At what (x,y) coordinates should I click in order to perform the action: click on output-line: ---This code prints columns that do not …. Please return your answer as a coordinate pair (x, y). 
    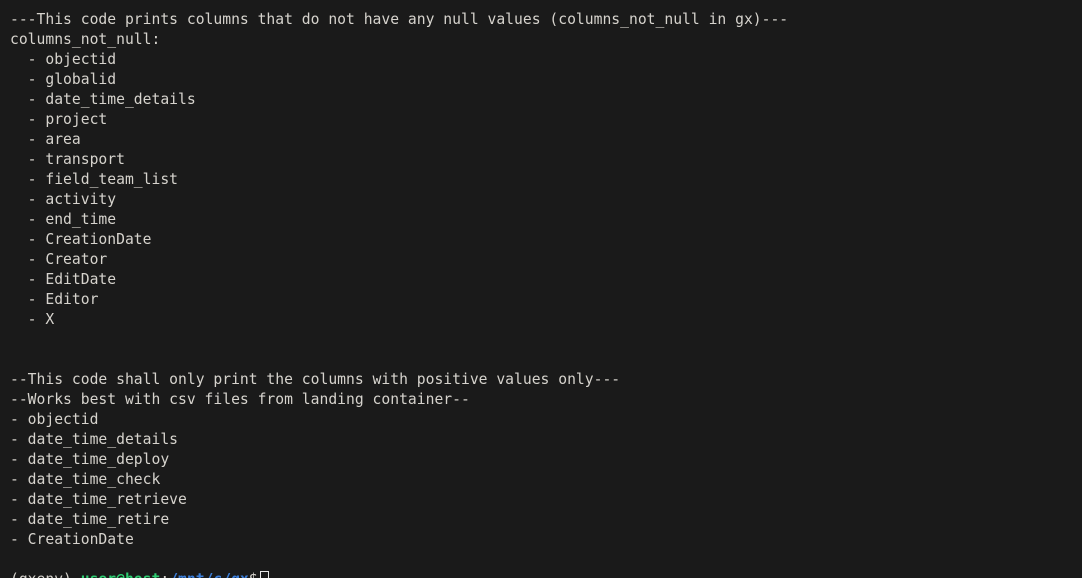
    Looking at the image, I should click on (399, 19).